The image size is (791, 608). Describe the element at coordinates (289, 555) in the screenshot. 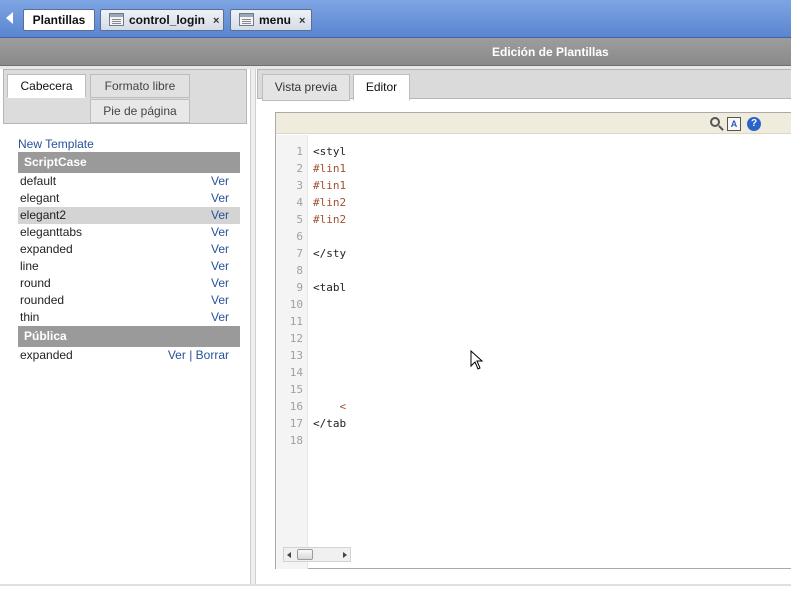

I see `scroll-left-icon` at that location.